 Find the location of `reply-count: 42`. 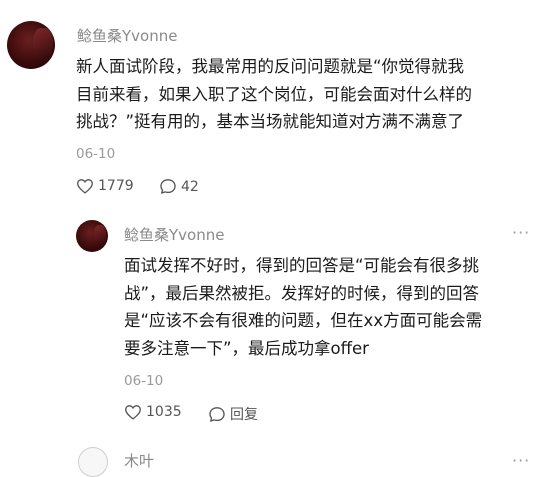

reply-count: 42 is located at coordinates (190, 186).